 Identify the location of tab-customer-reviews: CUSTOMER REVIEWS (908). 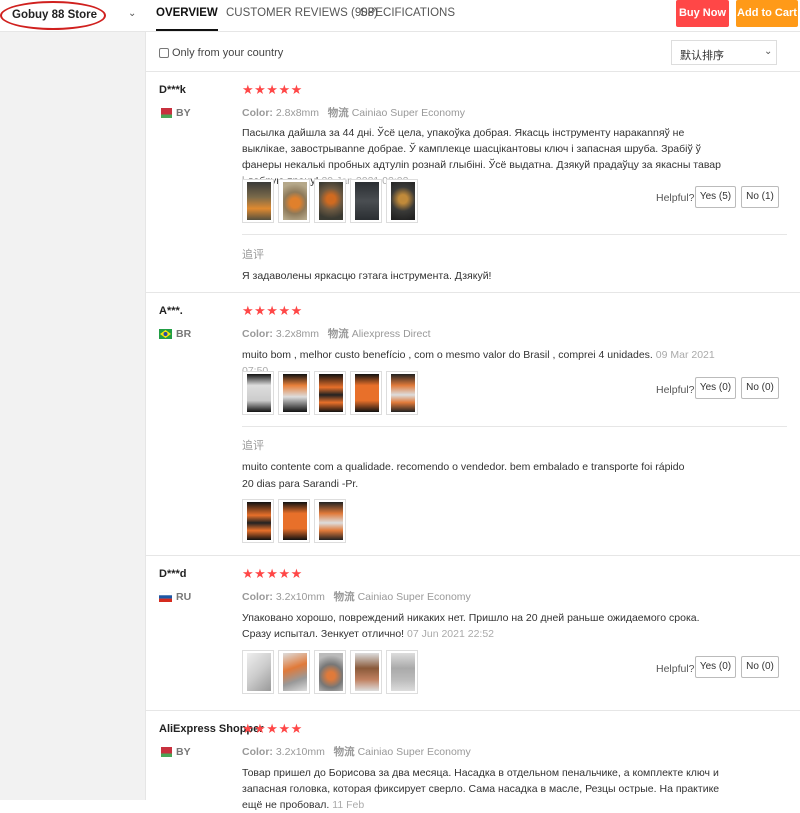
(302, 19).